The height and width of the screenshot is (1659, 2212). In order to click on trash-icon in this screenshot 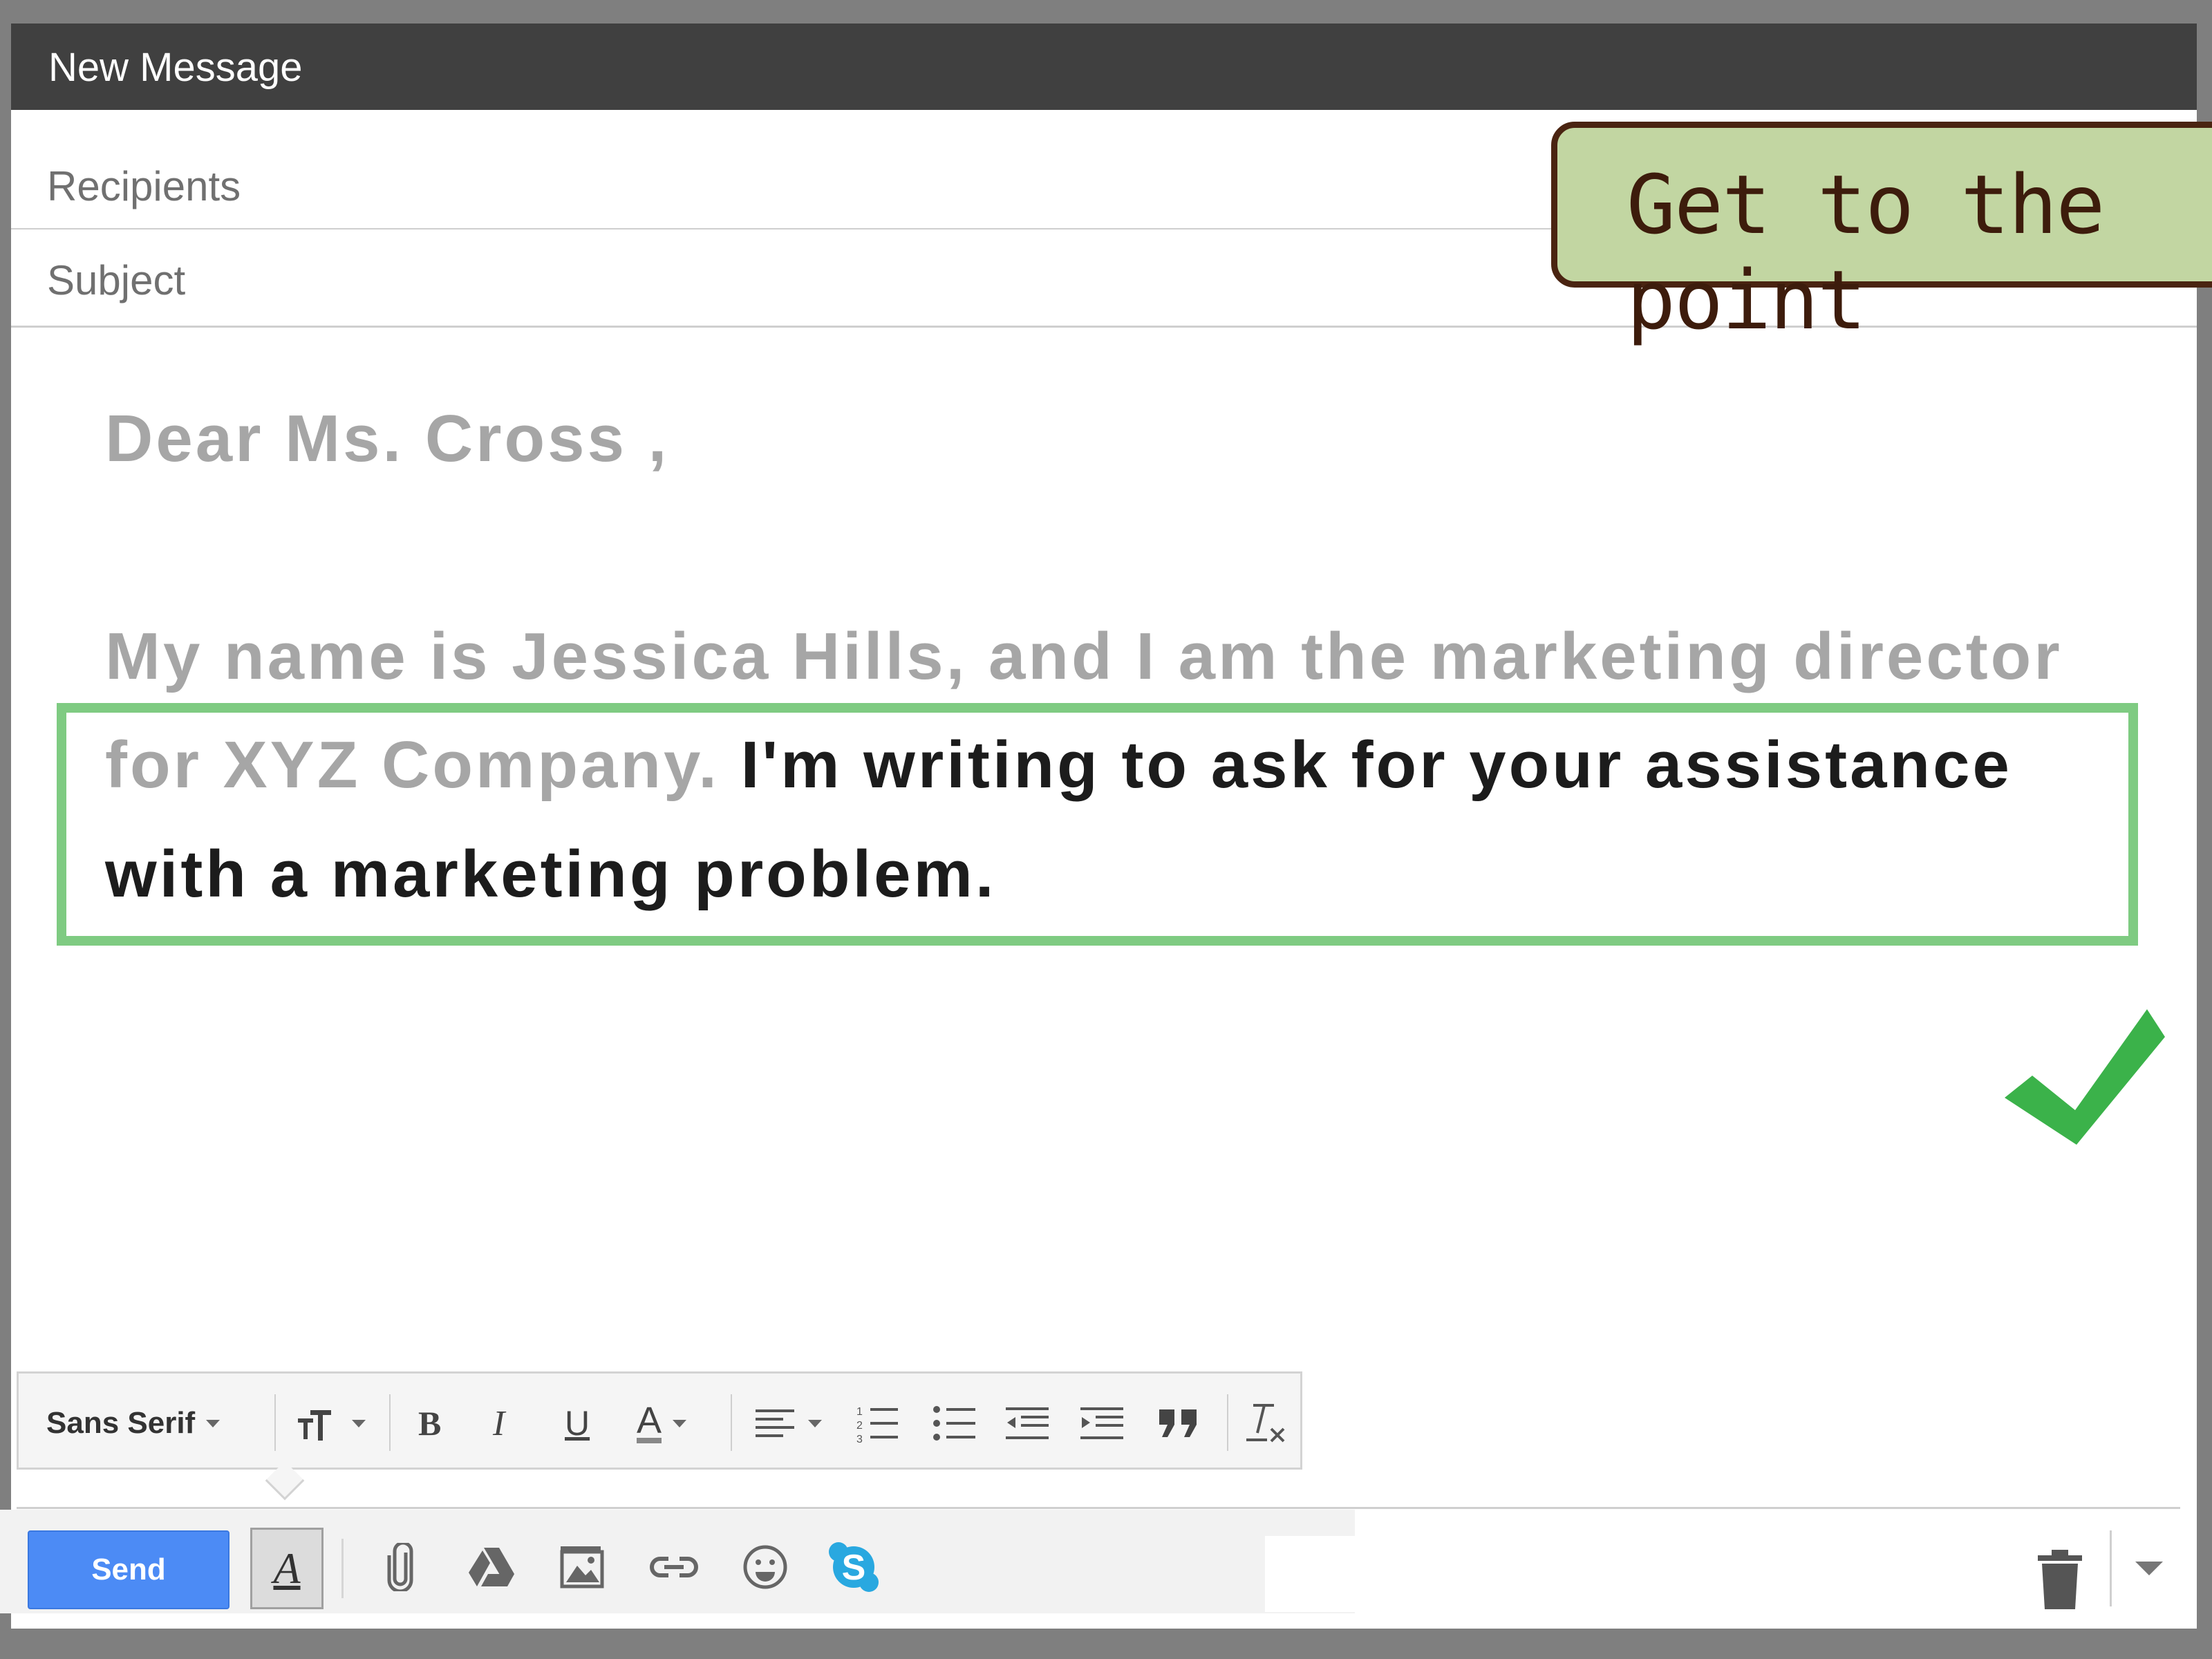, I will do `click(2060, 1579)`.